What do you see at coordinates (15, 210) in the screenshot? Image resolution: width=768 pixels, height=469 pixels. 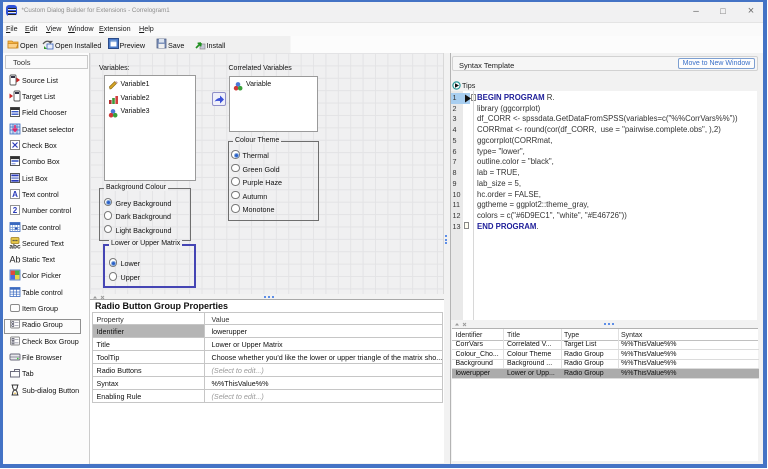 I see `svg-text: 2` at bounding box center [15, 210].